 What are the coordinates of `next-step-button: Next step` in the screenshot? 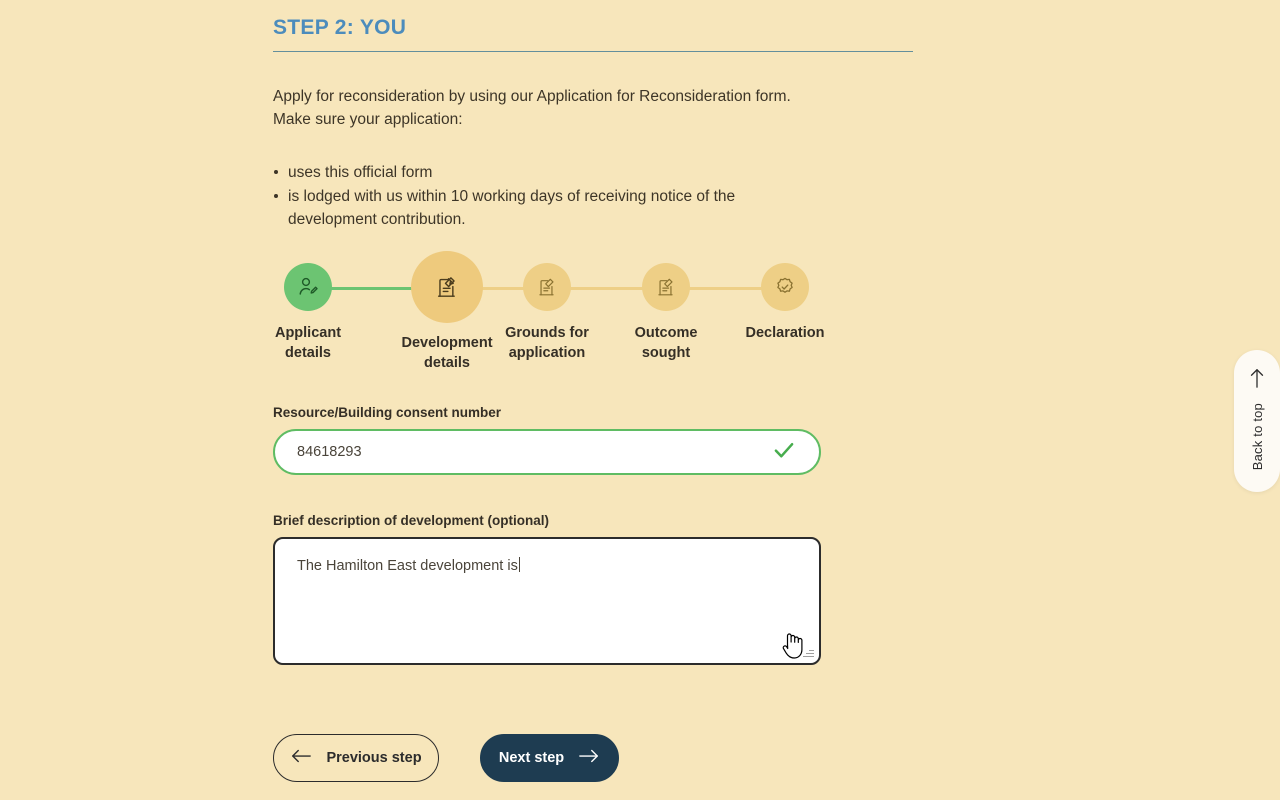 It's located at (549, 758).